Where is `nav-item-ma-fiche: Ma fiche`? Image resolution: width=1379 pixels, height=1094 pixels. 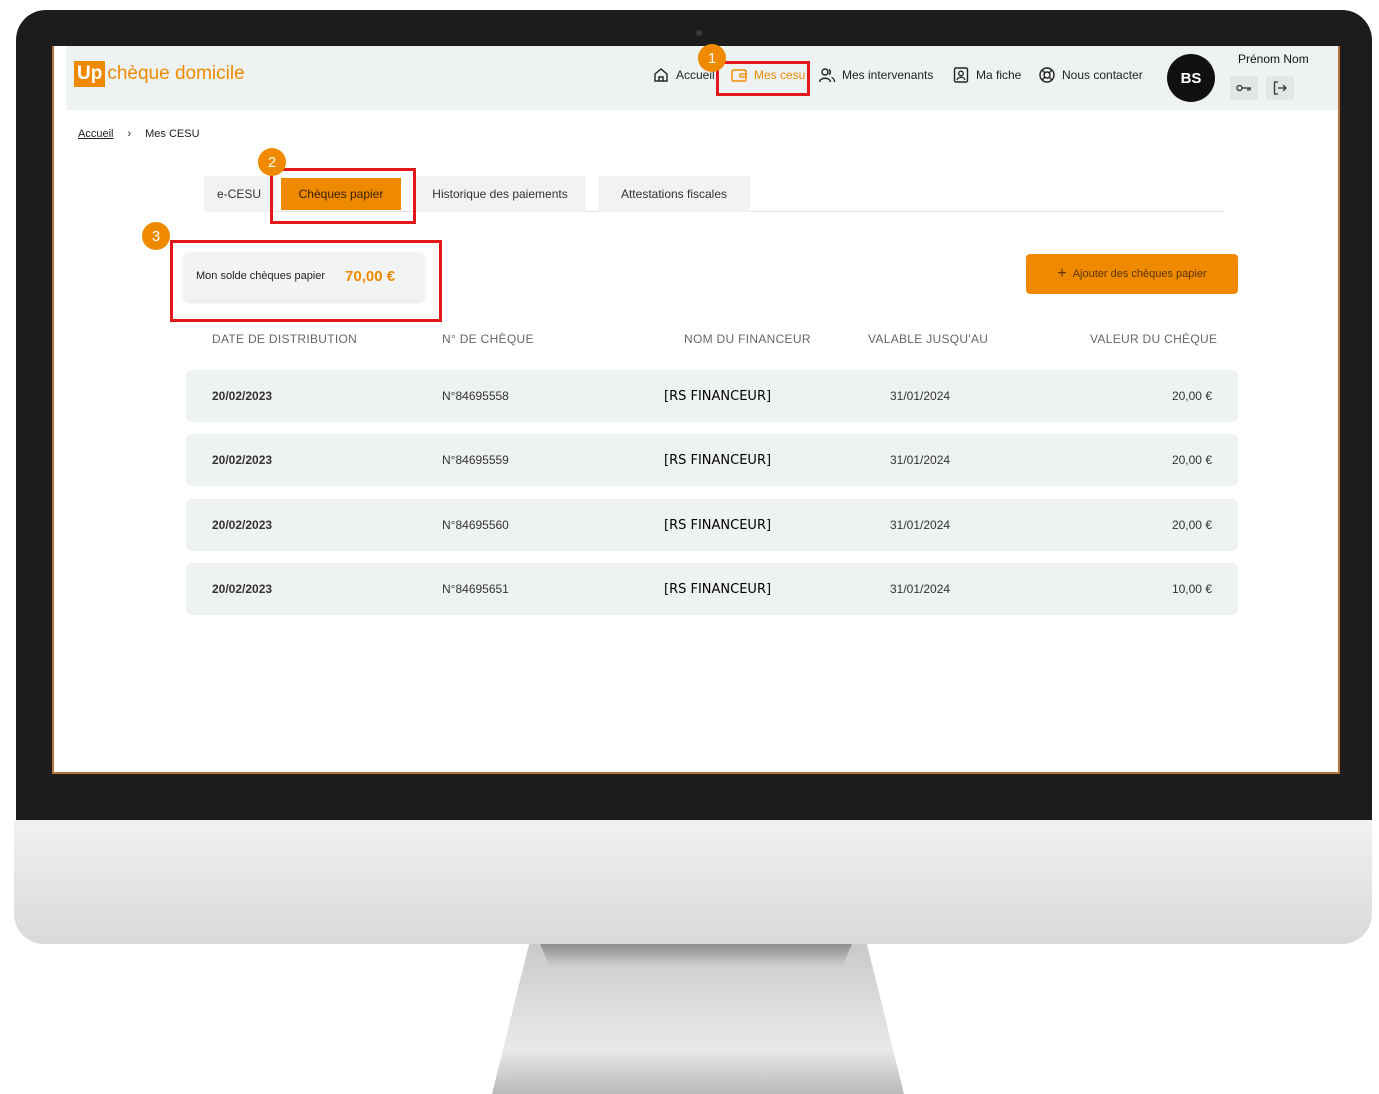 nav-item-ma-fiche: Ma fiche is located at coordinates (986, 75).